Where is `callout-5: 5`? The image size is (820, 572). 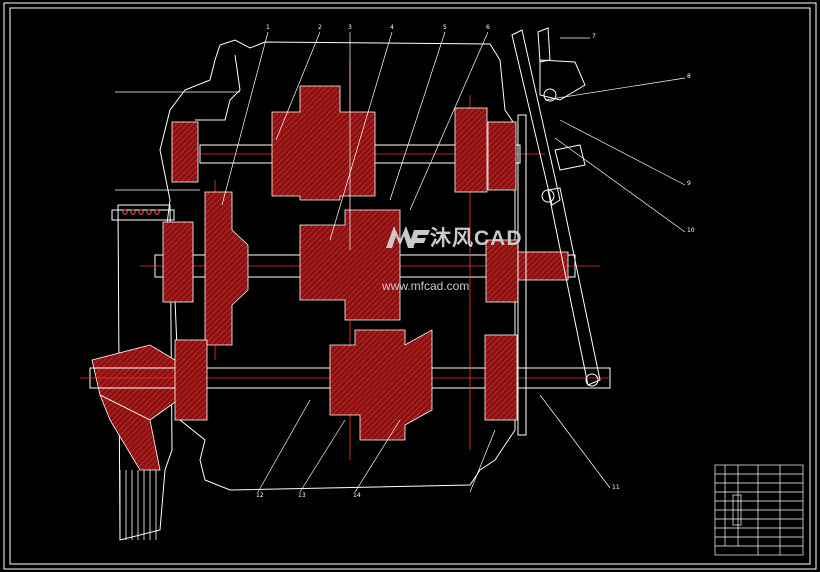
callout-5: 5 is located at coordinates (445, 27).